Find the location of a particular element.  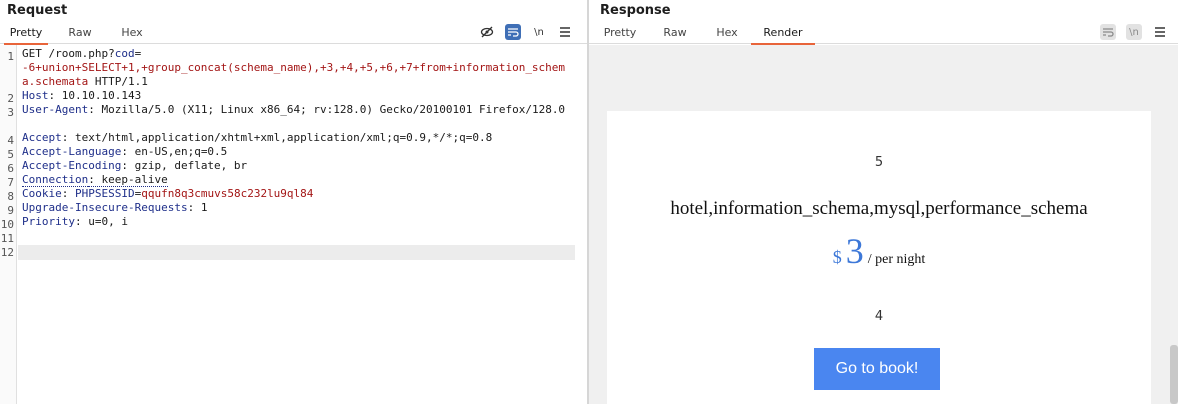

header-value: : keep-alive is located at coordinates (128, 180).